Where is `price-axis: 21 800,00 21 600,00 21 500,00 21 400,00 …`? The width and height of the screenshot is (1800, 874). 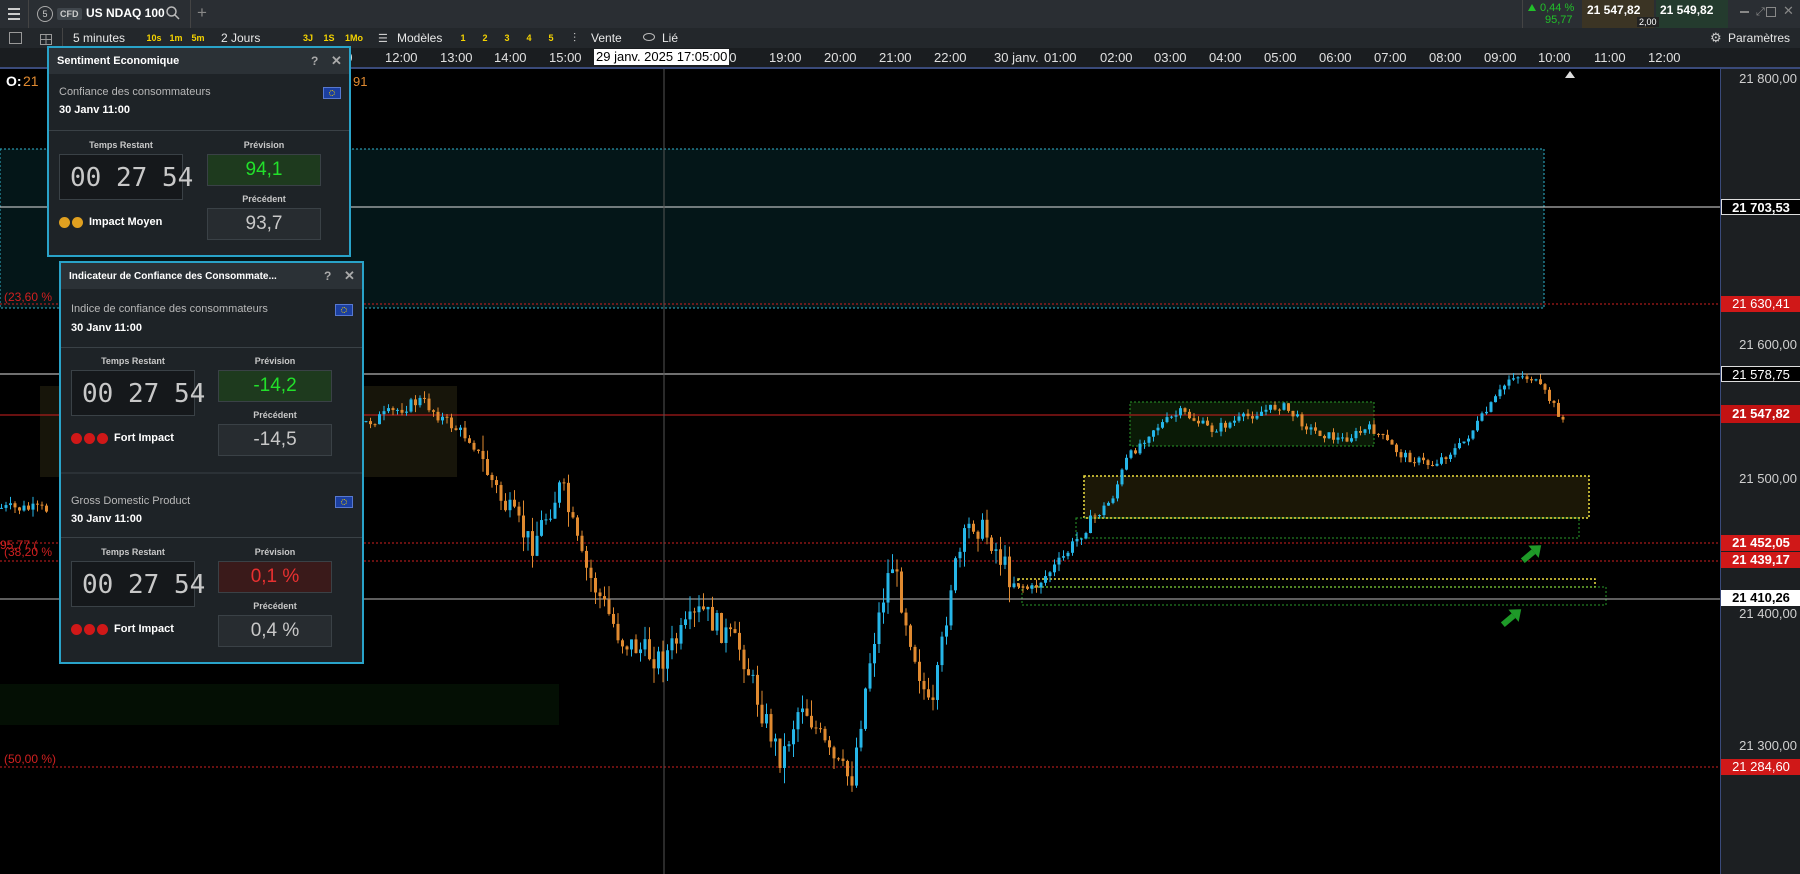 price-axis: 21 800,00 21 600,00 21 500,00 21 400,00 … is located at coordinates (1760, 471).